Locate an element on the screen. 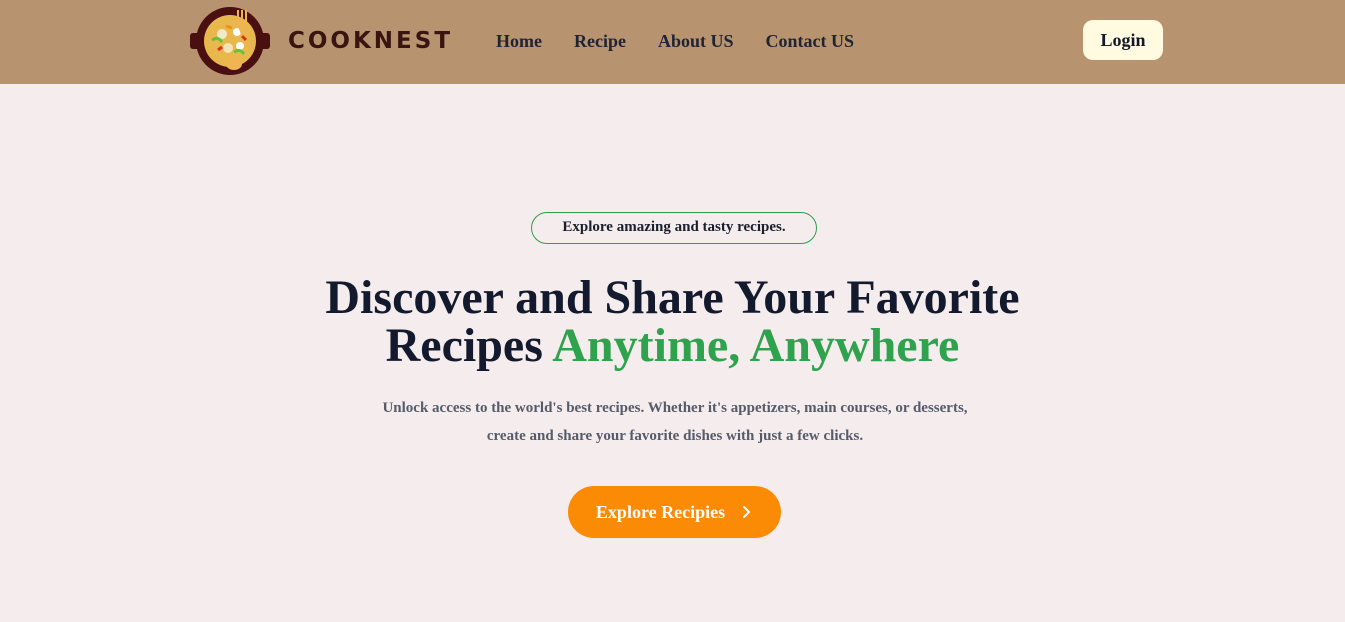 The image size is (1345, 622). nav-link-contact: Contact US is located at coordinates (810, 41).